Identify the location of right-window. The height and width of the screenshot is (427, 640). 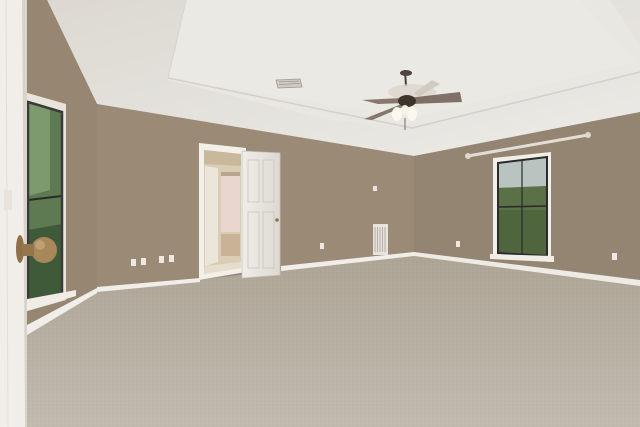
(522, 207).